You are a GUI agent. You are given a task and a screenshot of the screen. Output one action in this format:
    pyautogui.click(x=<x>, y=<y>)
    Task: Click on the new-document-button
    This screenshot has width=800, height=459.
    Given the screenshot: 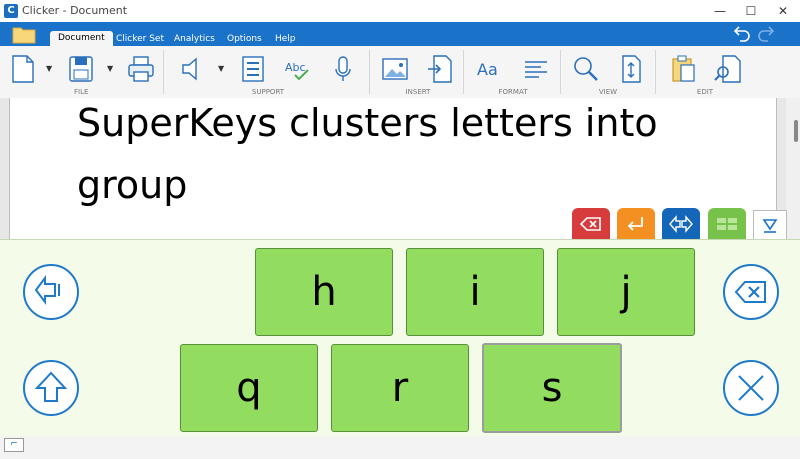 What is the action you would take?
    pyautogui.click(x=23, y=69)
    